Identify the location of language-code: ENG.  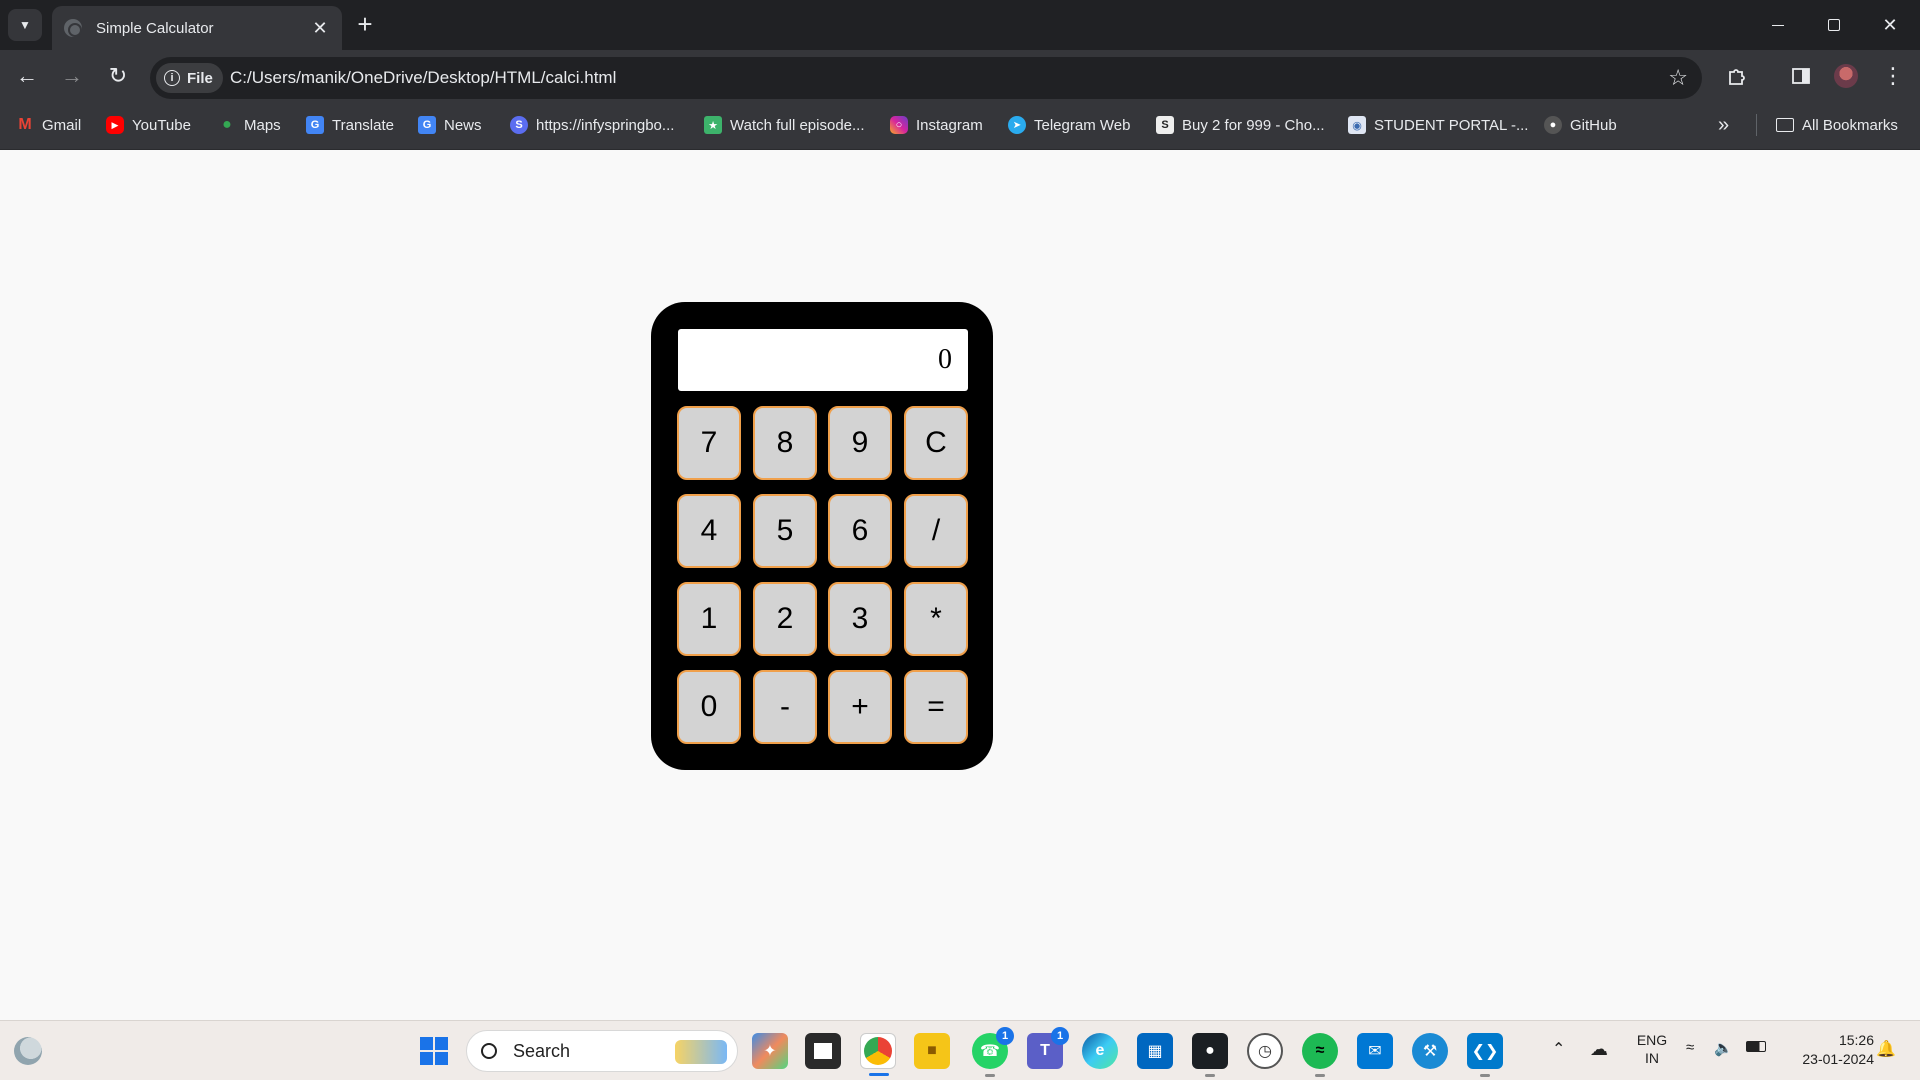
(1652, 1040).